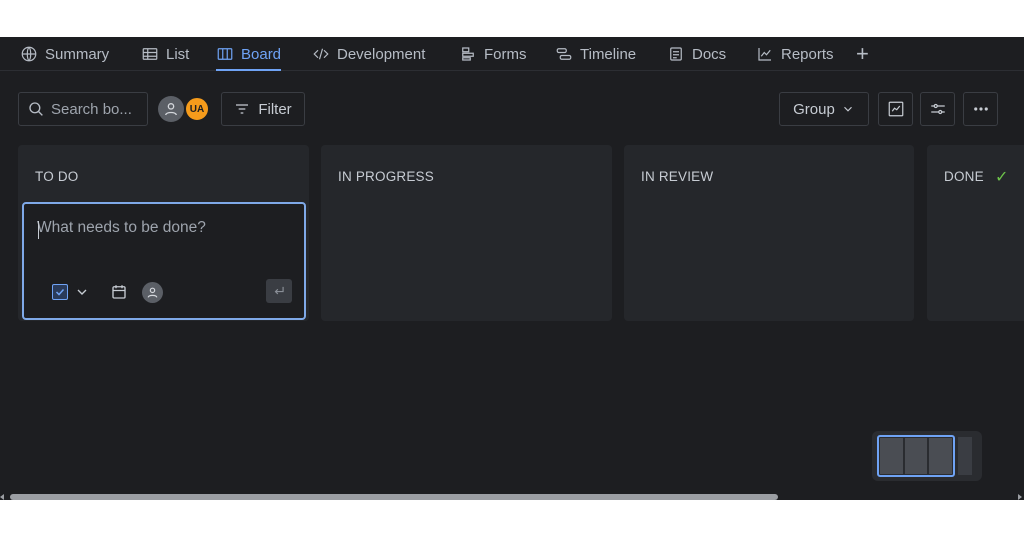 The width and height of the screenshot is (1024, 538). I want to click on tab-label: List, so click(178, 54).